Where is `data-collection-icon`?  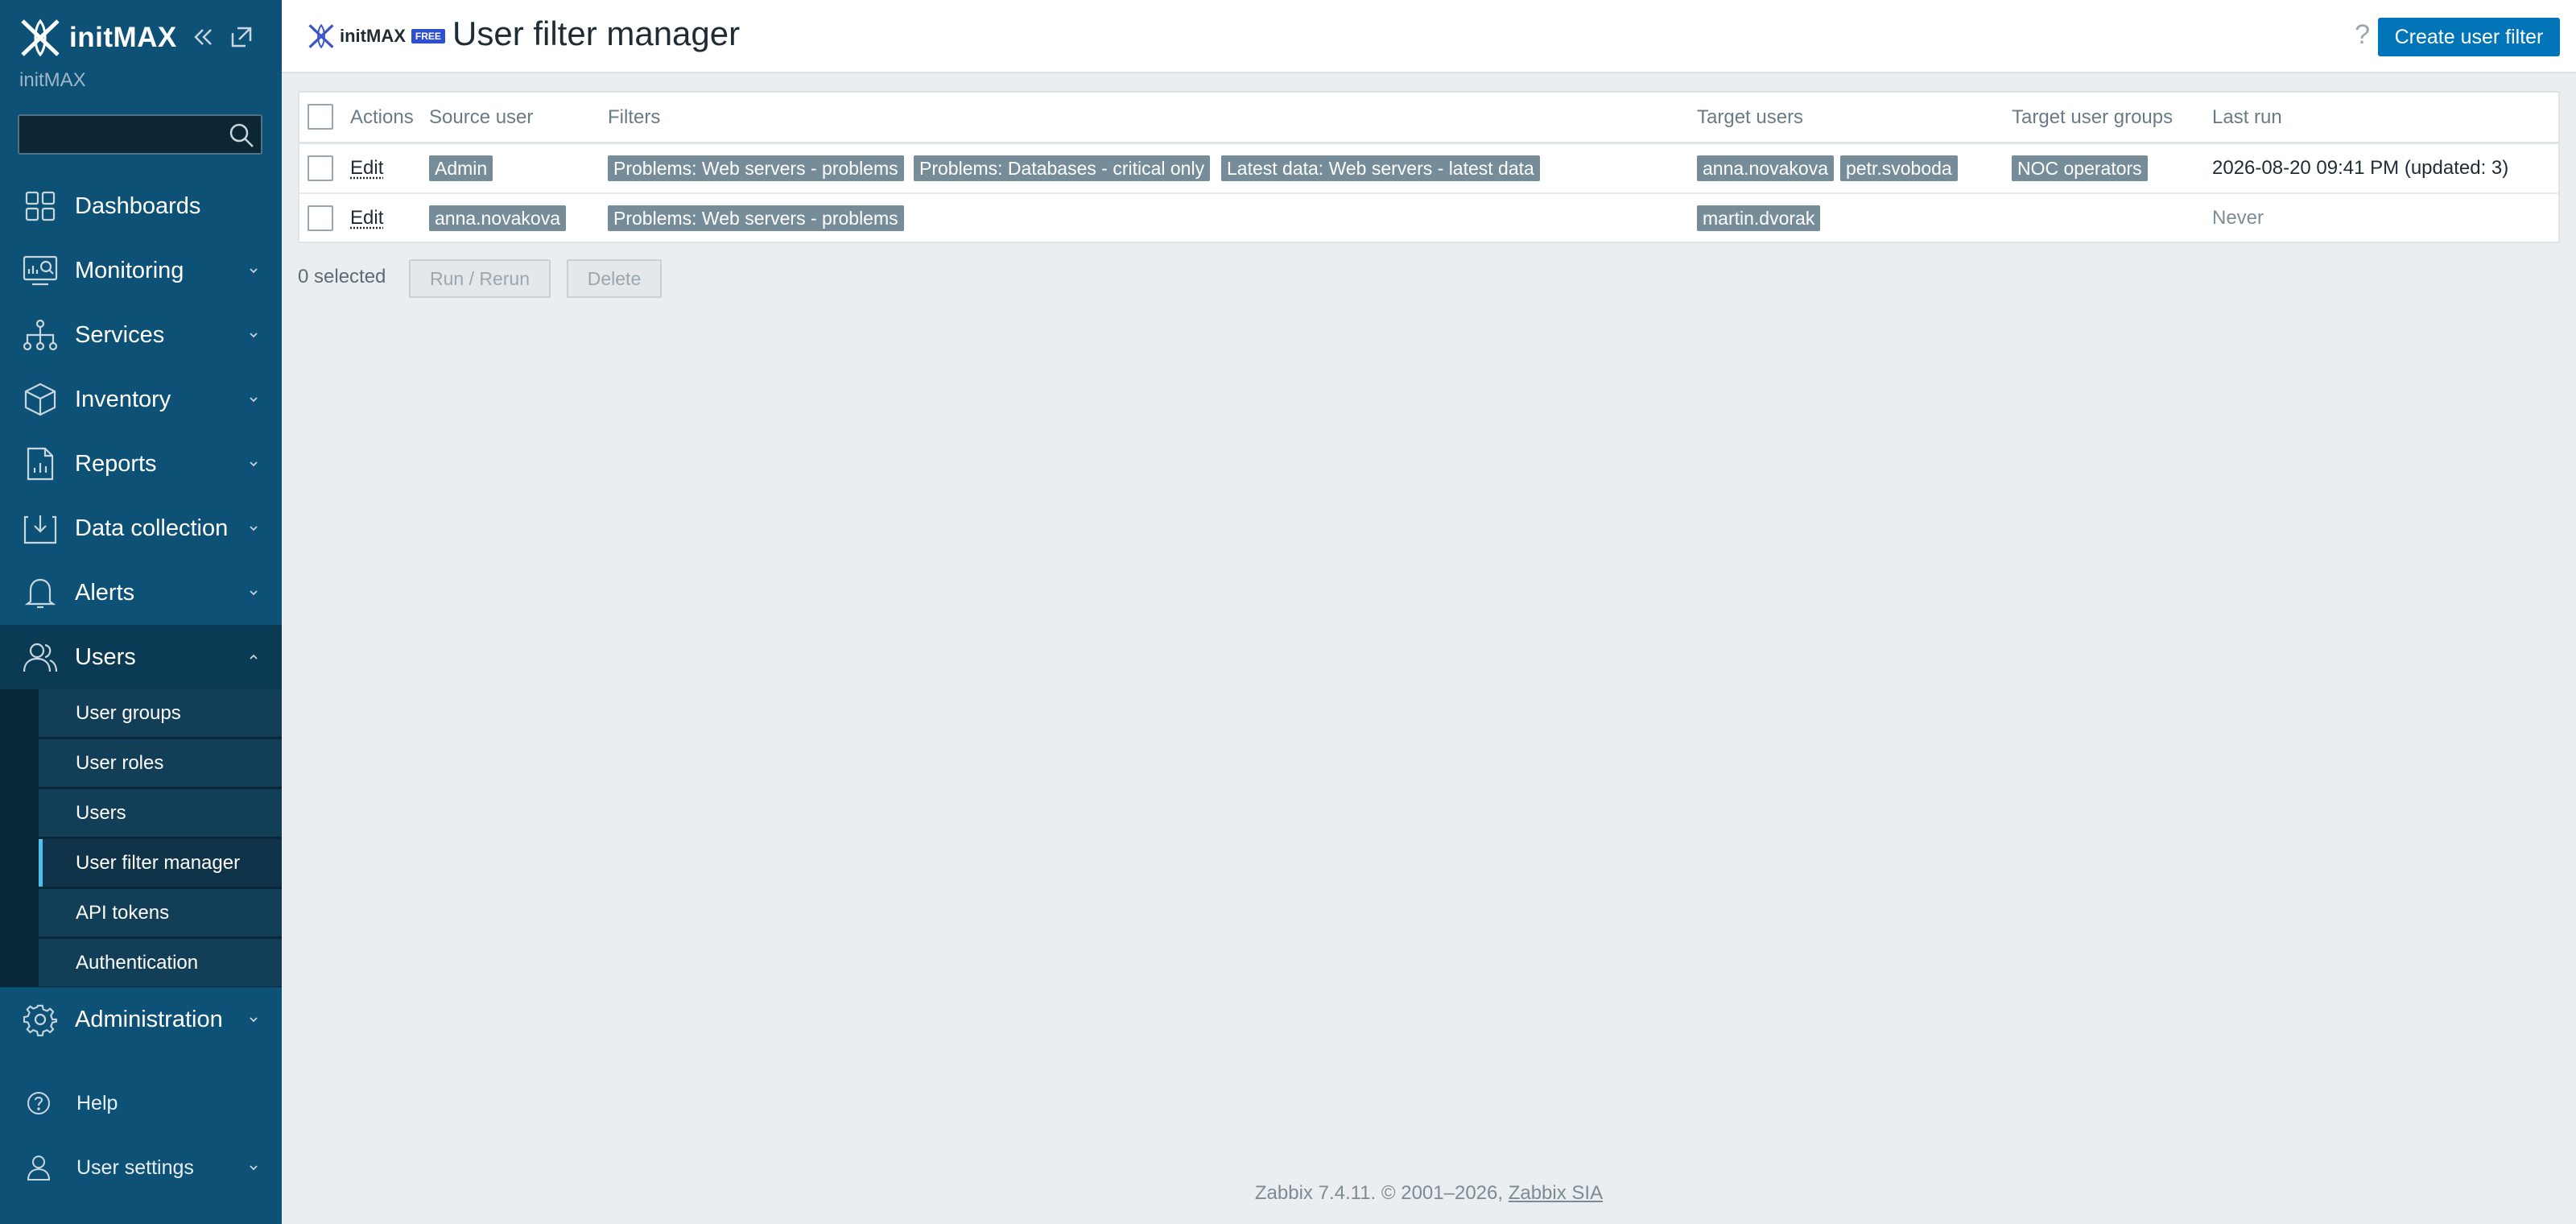 data-collection-icon is located at coordinates (40, 528).